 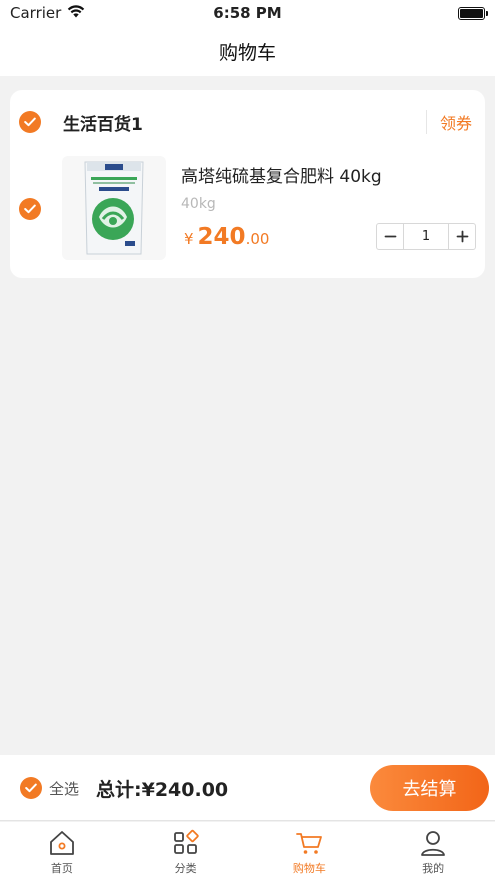 I want to click on carrier-label: Carrier, so click(x=36, y=13).